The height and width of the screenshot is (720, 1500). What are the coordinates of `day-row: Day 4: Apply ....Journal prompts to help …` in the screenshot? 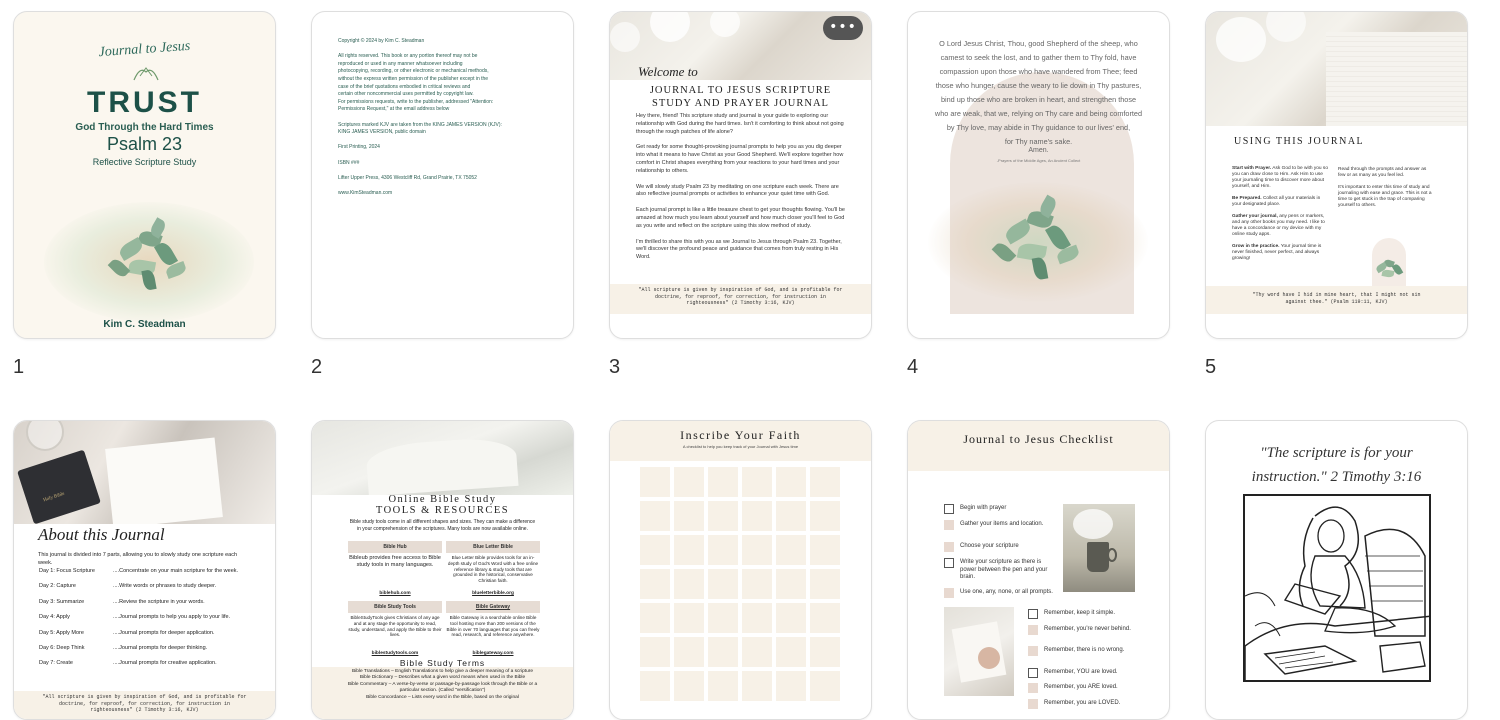 It's located at (149, 621).